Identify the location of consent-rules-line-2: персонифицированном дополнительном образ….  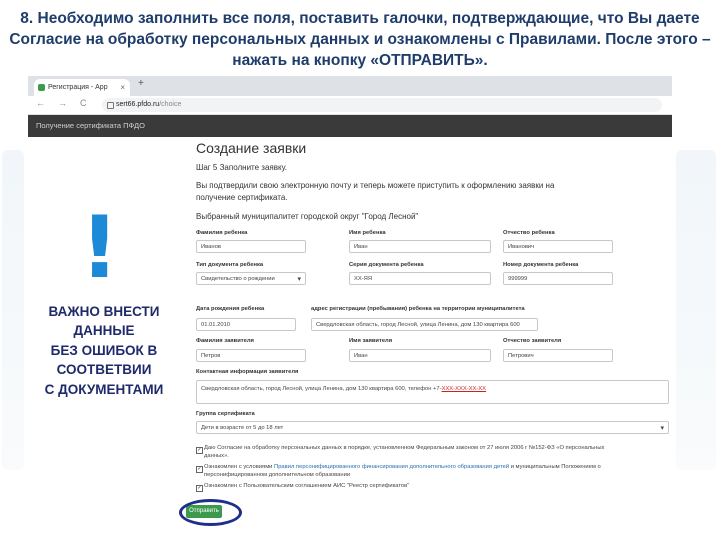
(277, 474).